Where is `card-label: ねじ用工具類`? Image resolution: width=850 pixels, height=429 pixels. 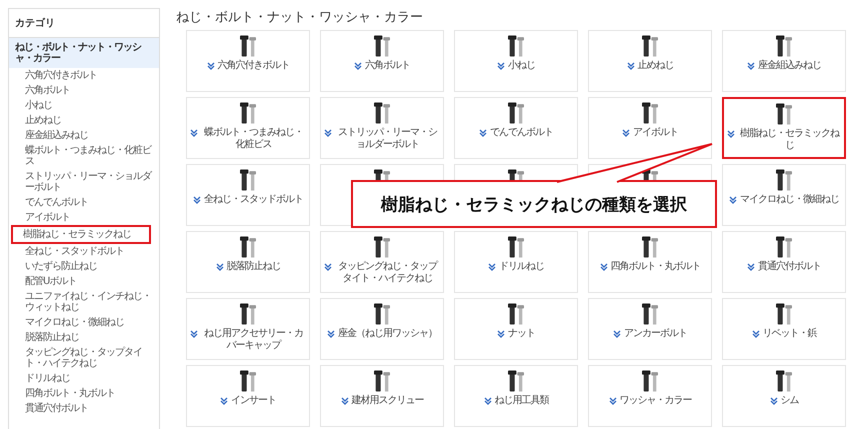 card-label: ねじ用工具類 is located at coordinates (521, 401).